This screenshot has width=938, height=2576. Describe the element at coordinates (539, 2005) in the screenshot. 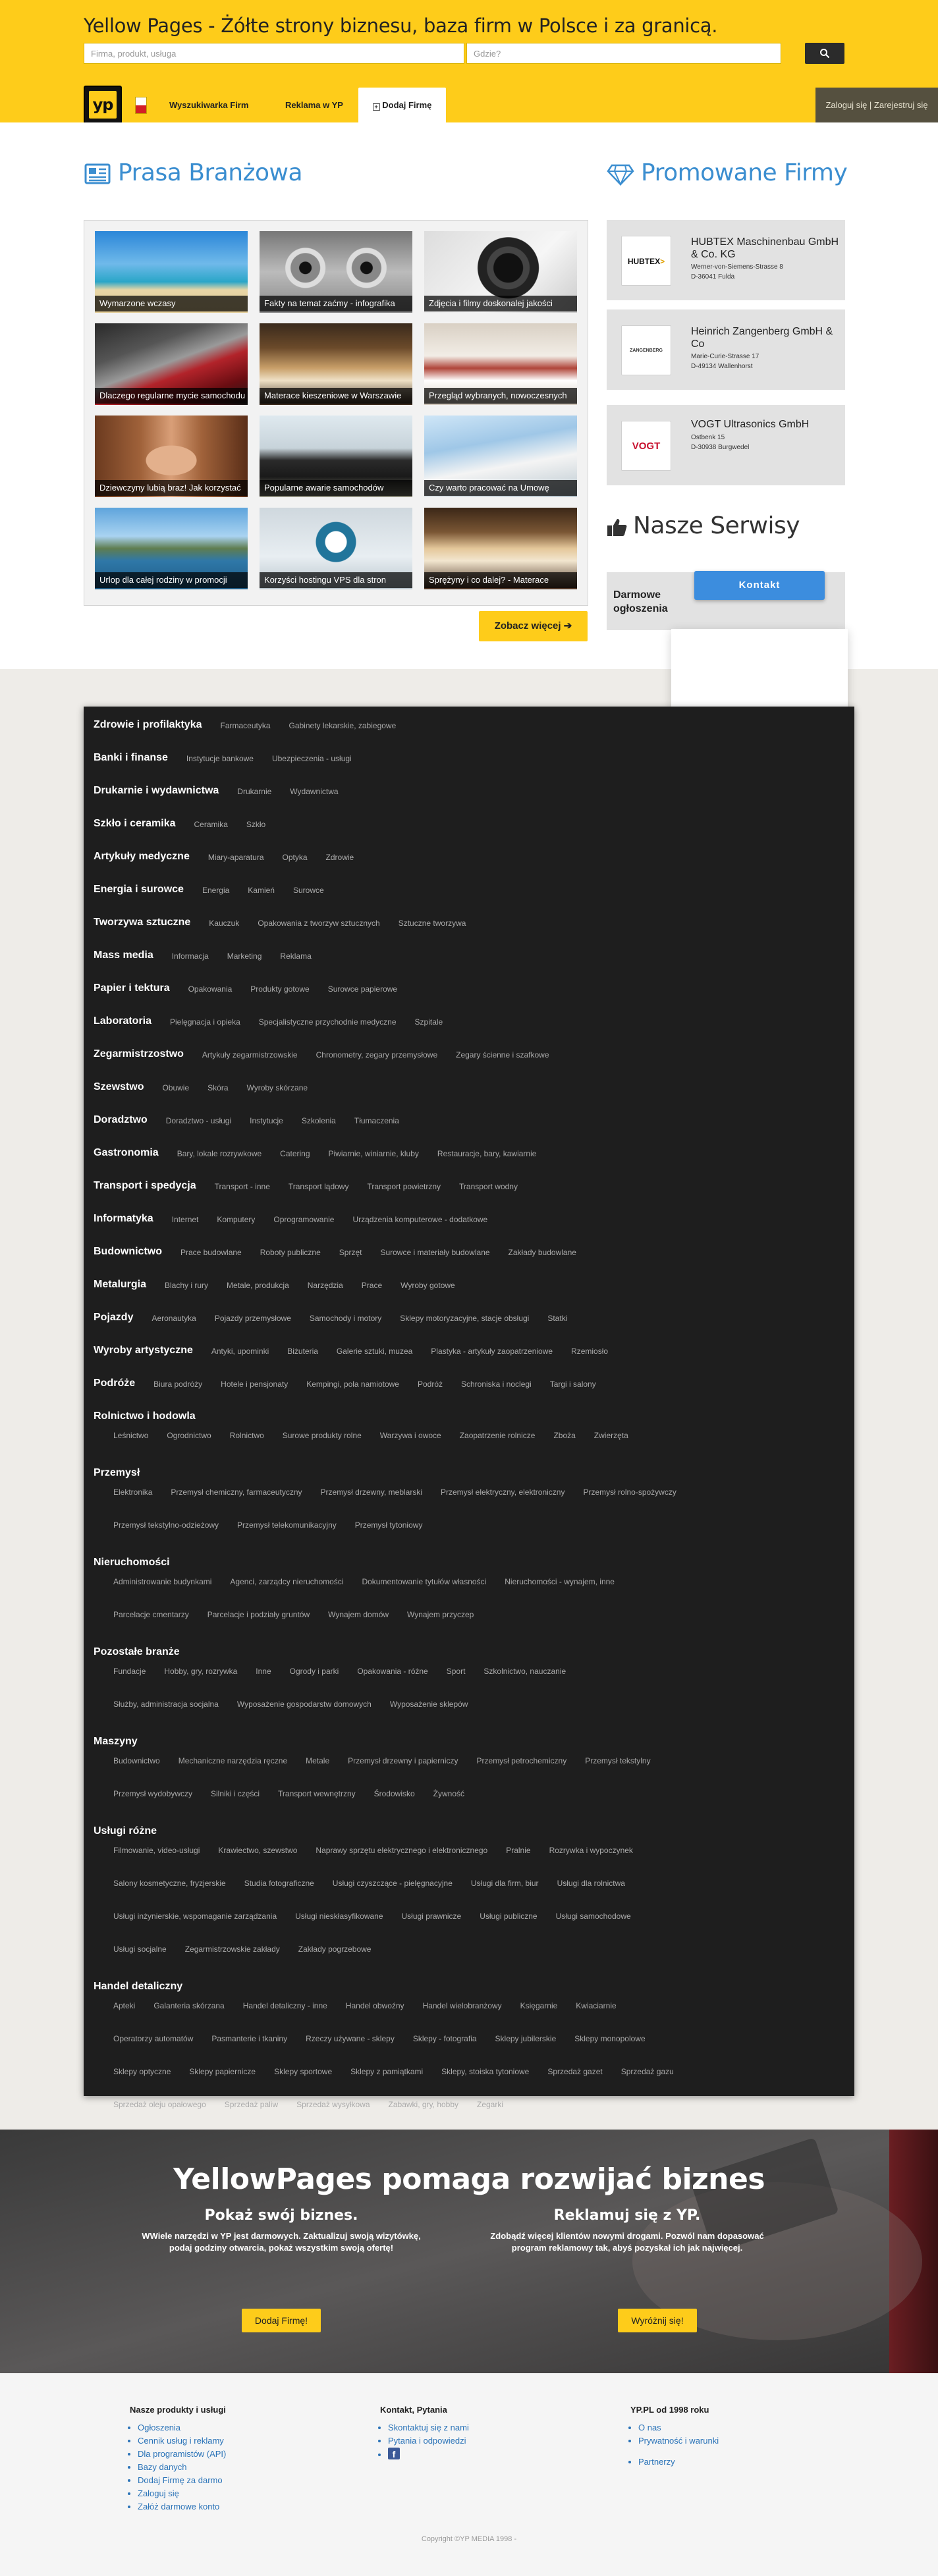

I see `category-link: Księgarnie` at that location.